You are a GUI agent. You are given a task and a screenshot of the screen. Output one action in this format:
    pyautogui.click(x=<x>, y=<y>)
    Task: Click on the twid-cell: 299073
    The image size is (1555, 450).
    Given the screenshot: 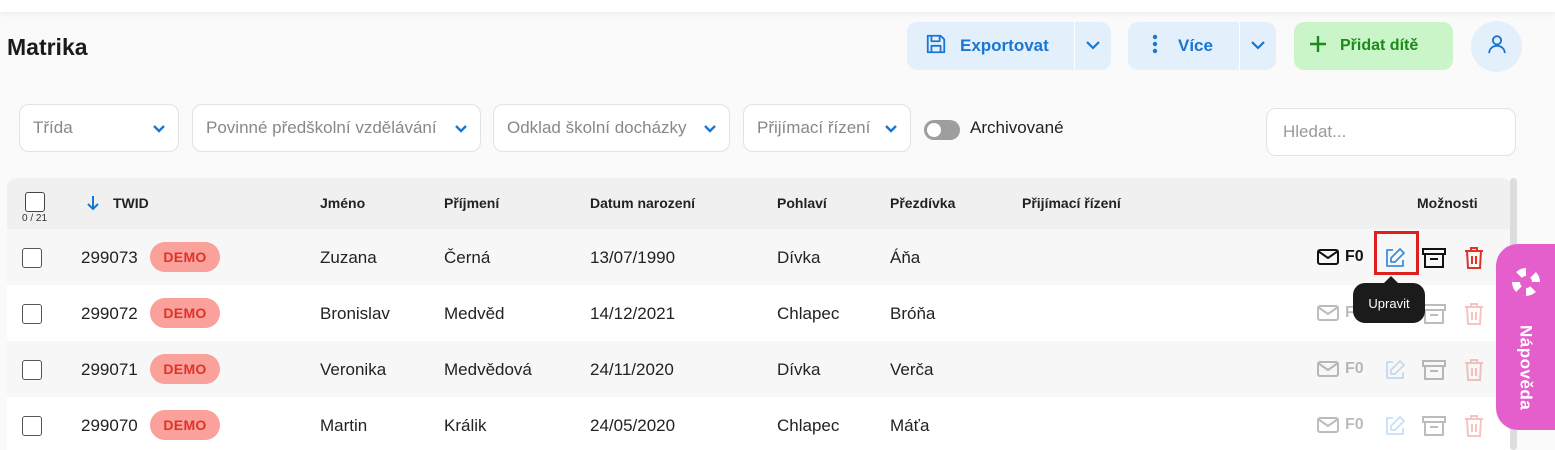 What is the action you would take?
    pyautogui.click(x=109, y=257)
    